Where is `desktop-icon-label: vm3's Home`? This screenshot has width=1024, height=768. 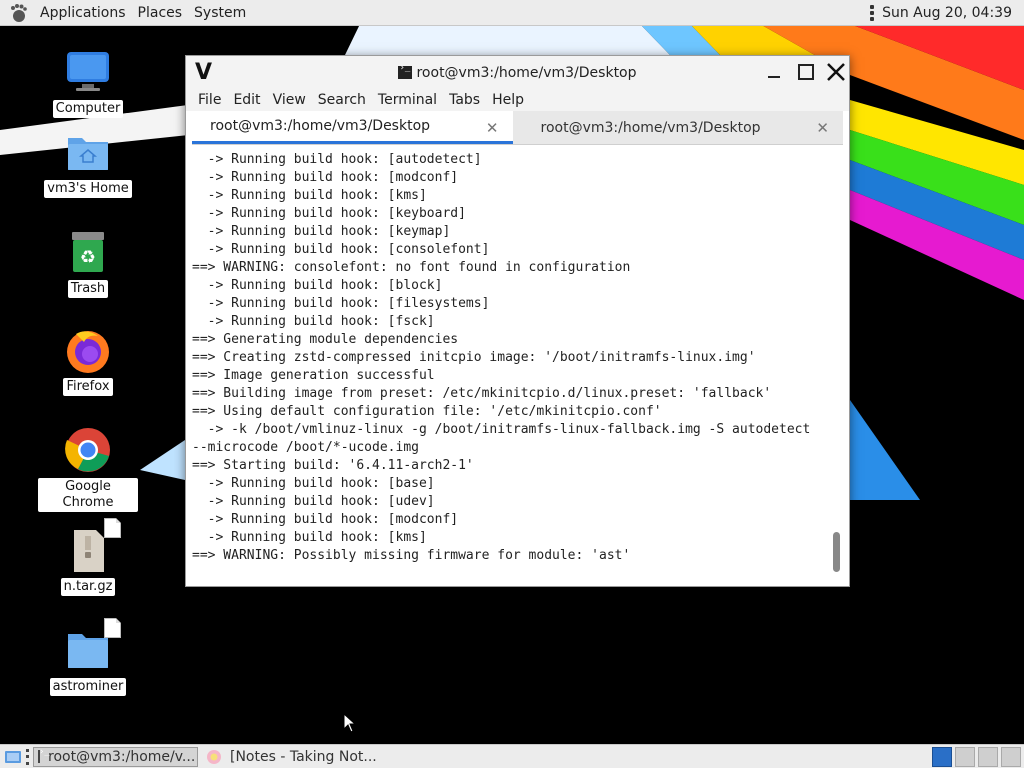
desktop-icon-label: vm3's Home is located at coordinates (88, 189).